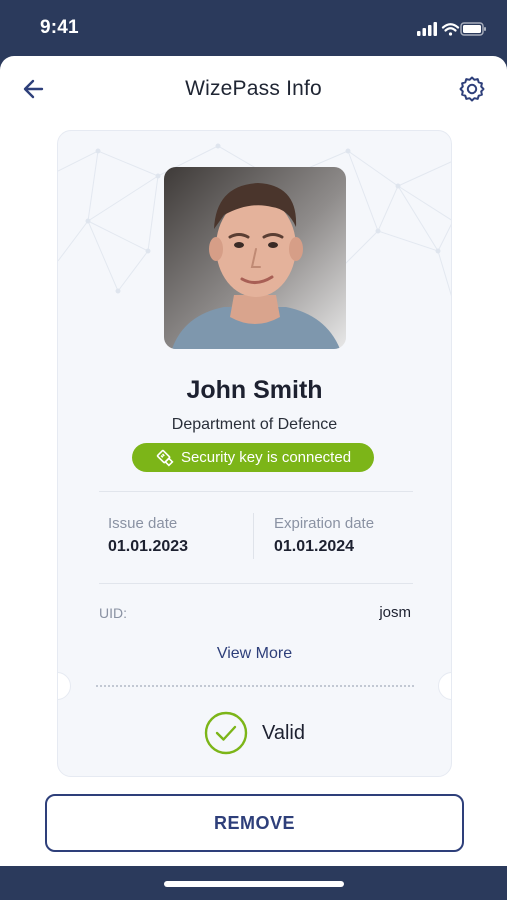 This screenshot has height=900, width=507. I want to click on validity-label: Valid, so click(283, 732).